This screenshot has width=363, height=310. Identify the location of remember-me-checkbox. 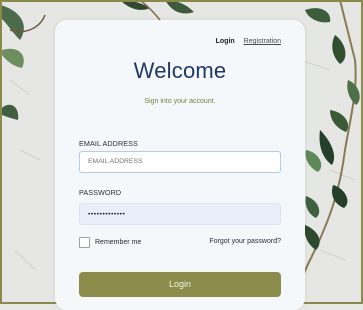
(84, 242).